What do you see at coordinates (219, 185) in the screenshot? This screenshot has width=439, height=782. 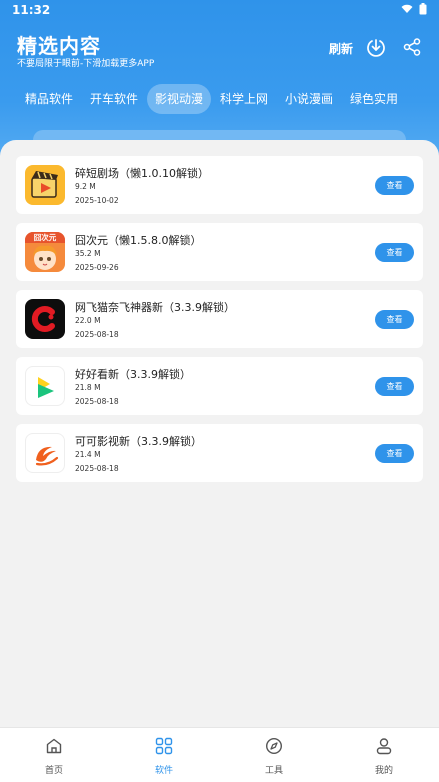 I see `app-card: 碎短剧场（懒1.0.10解锁） 9.2 M 2025-10-02 查看` at bounding box center [219, 185].